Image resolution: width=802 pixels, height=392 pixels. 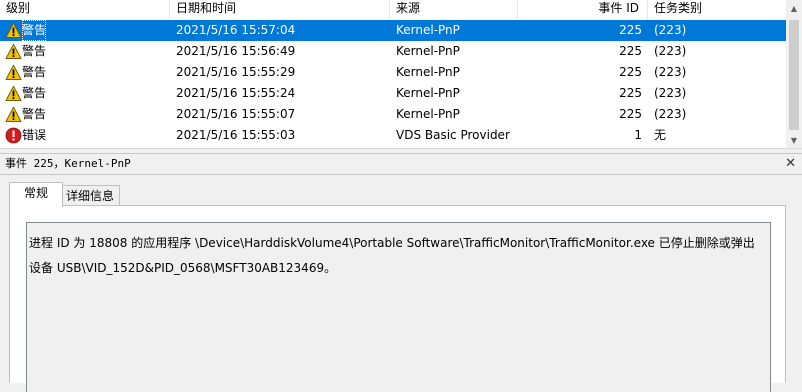 I want to click on scroll-up-icon: ▲, so click(x=794, y=8).